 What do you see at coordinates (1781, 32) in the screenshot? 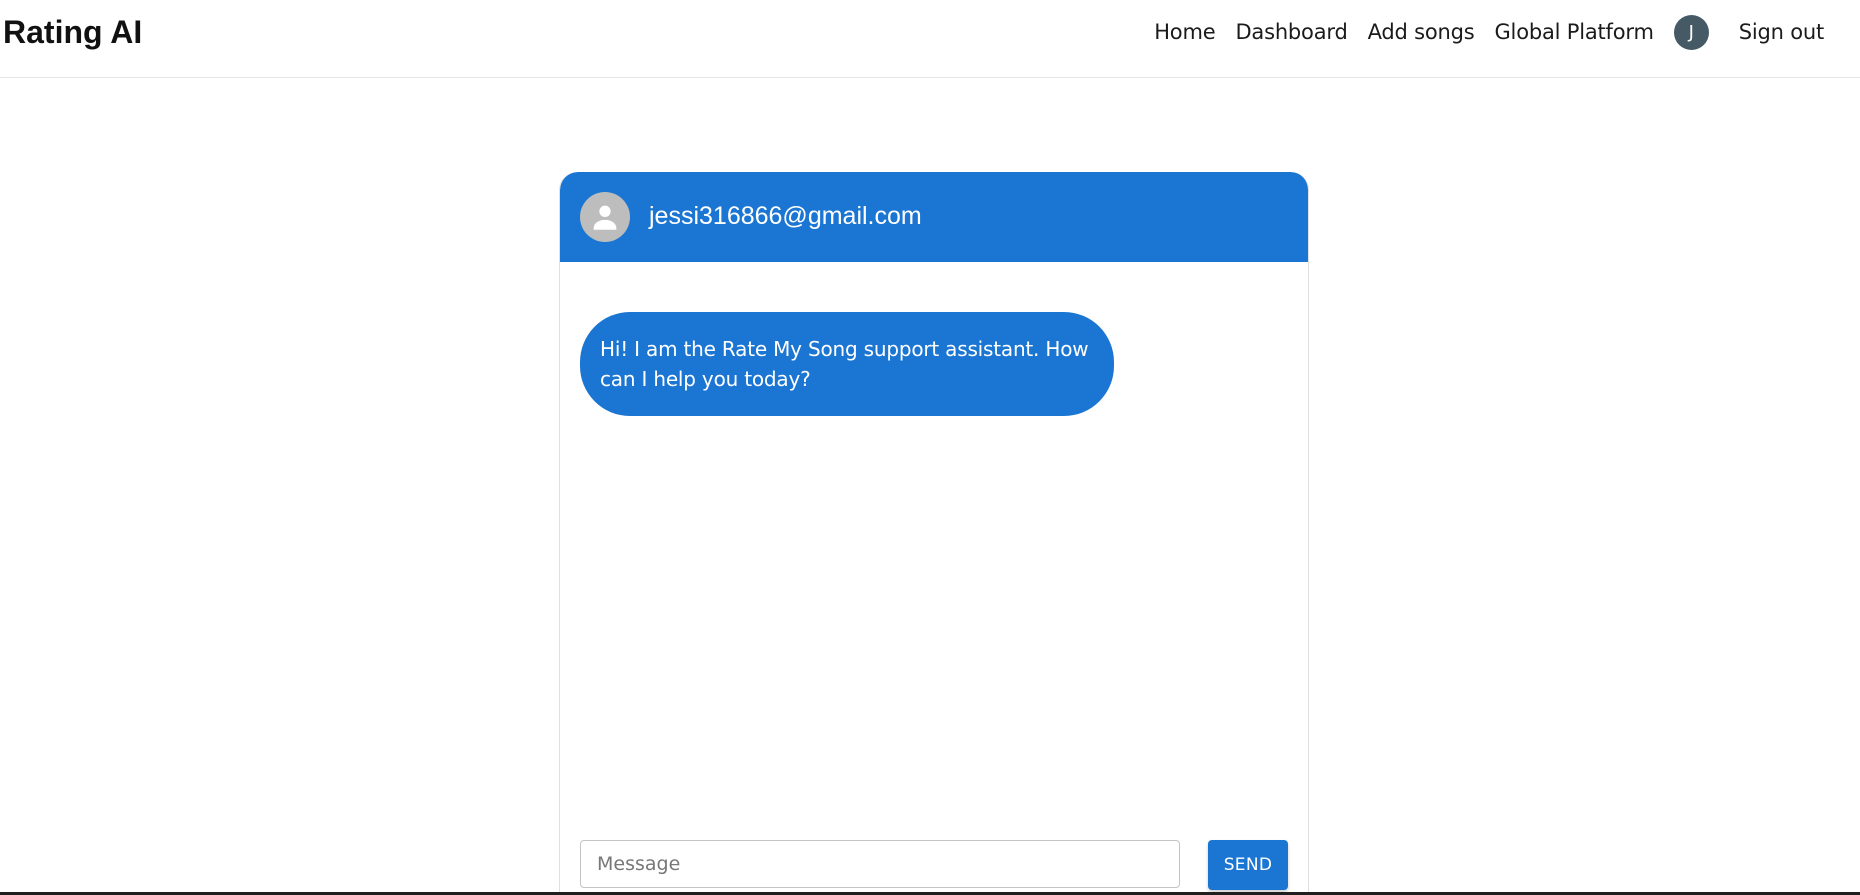
I see `sign-out-button: Sign out` at bounding box center [1781, 32].